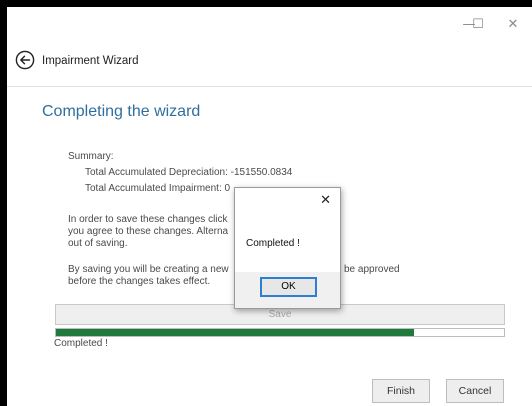  What do you see at coordinates (121, 111) in the screenshot?
I see `page-title: Completing the wizard` at bounding box center [121, 111].